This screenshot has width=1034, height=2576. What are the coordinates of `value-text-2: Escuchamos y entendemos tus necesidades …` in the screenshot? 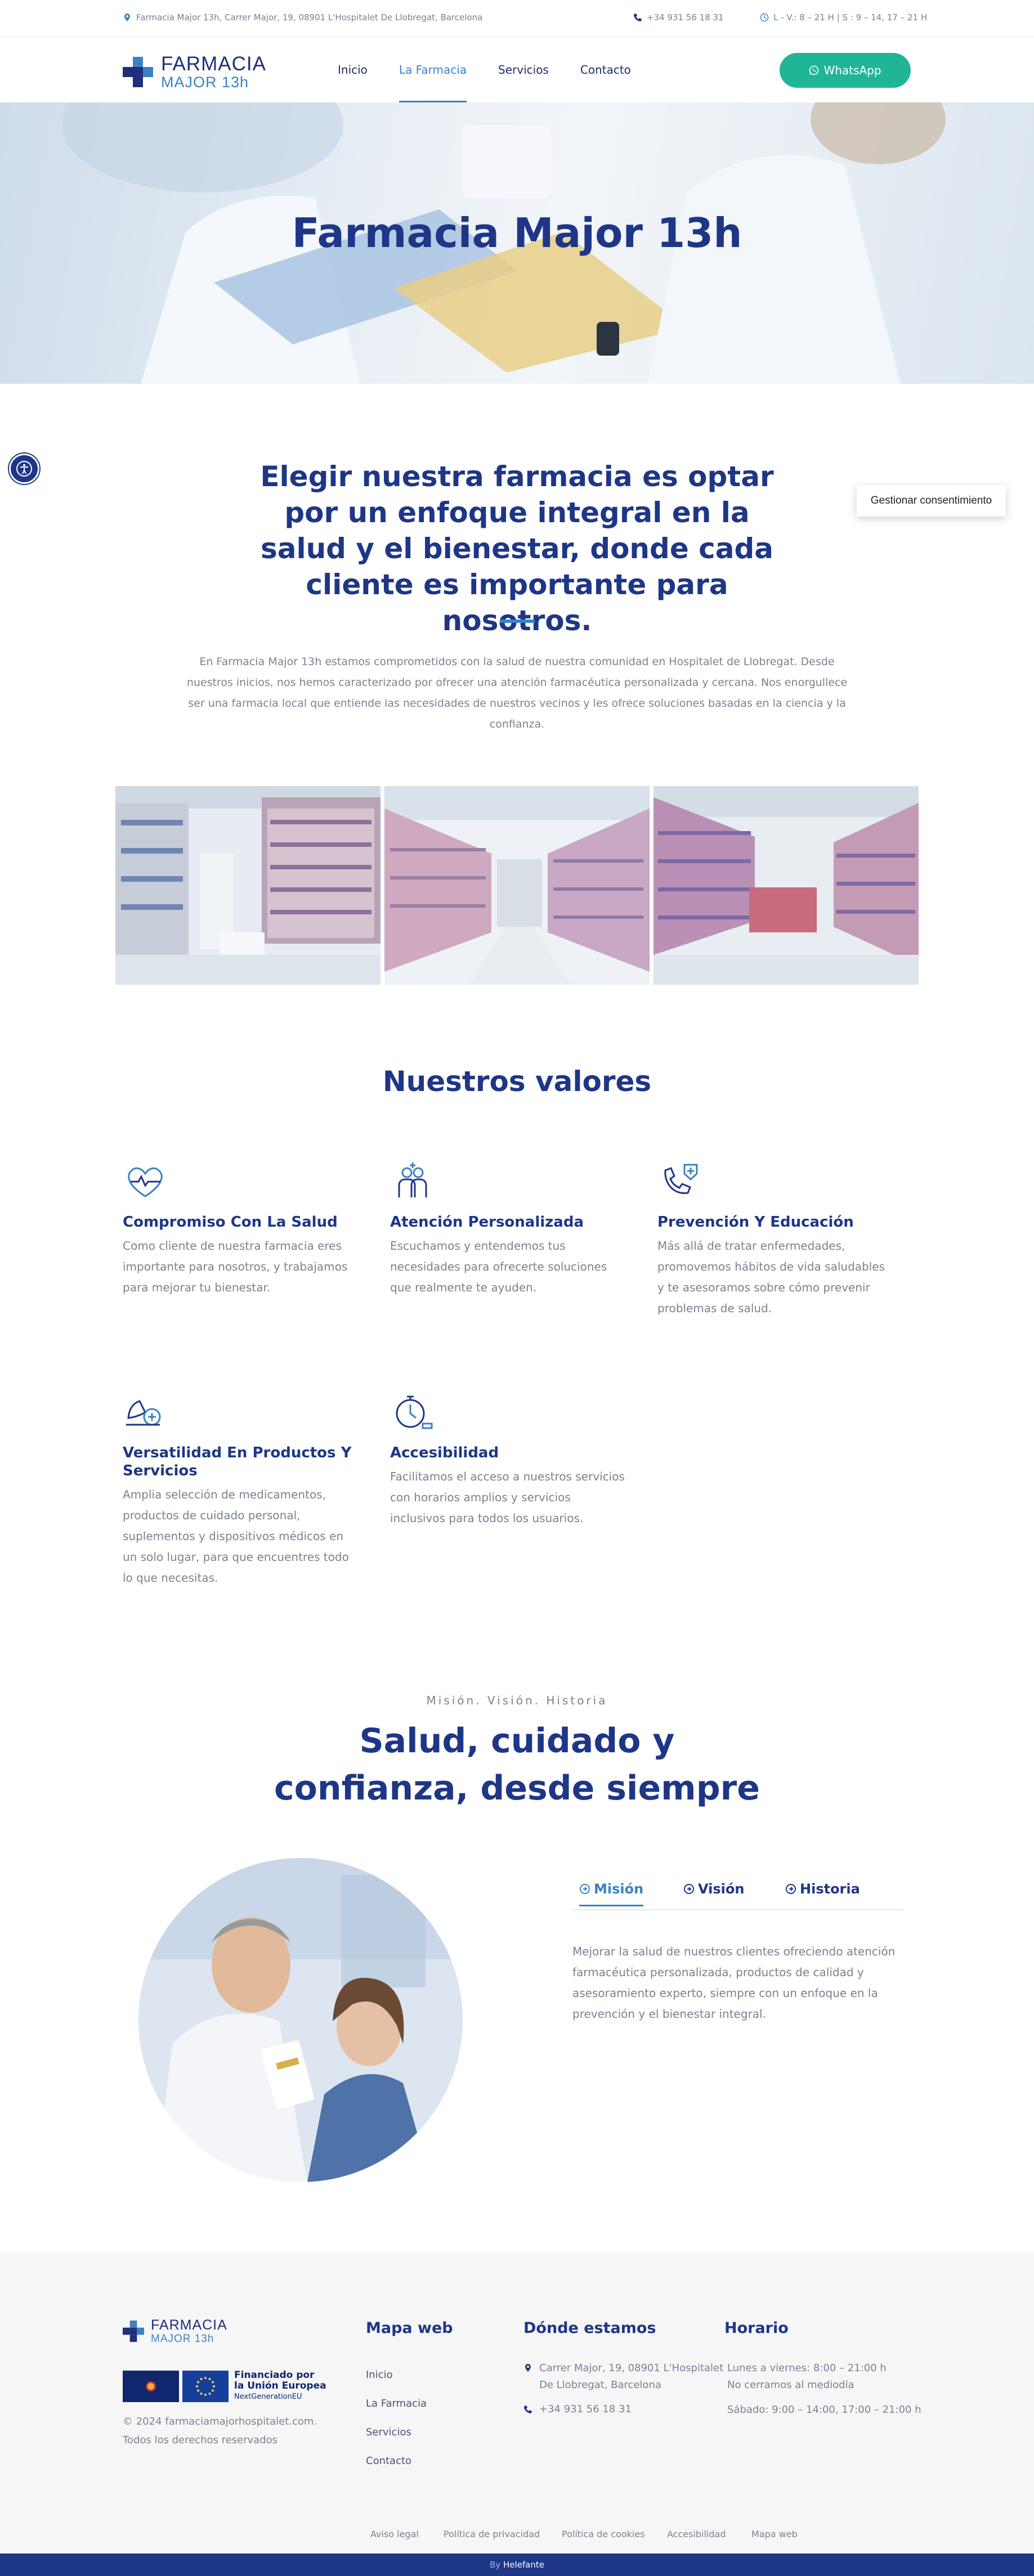 It's located at (499, 1266).